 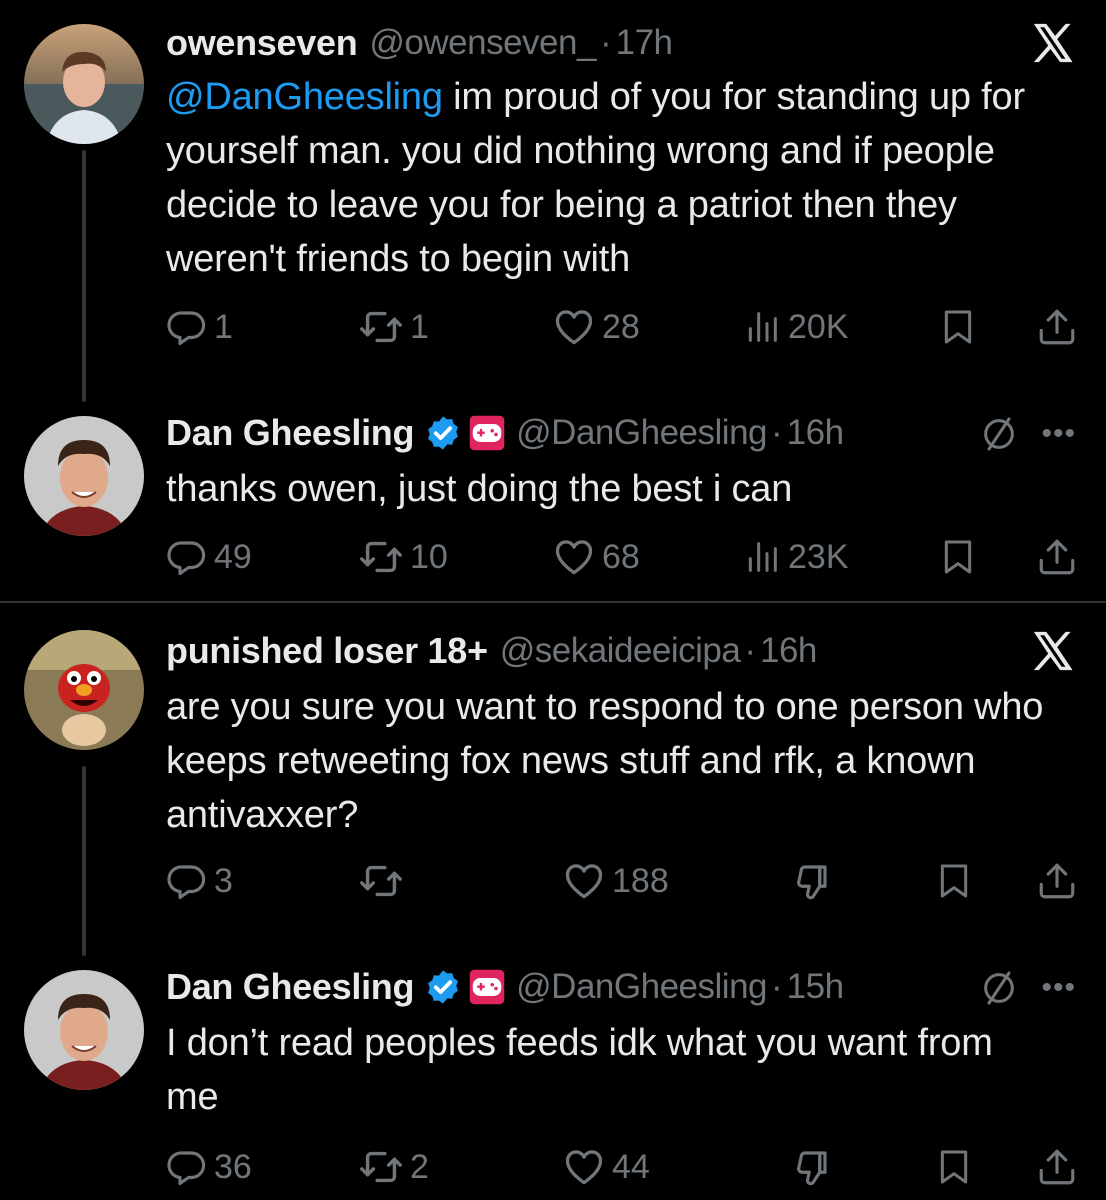 What do you see at coordinates (223, 326) in the screenshot?
I see `reply-count: 1` at bounding box center [223, 326].